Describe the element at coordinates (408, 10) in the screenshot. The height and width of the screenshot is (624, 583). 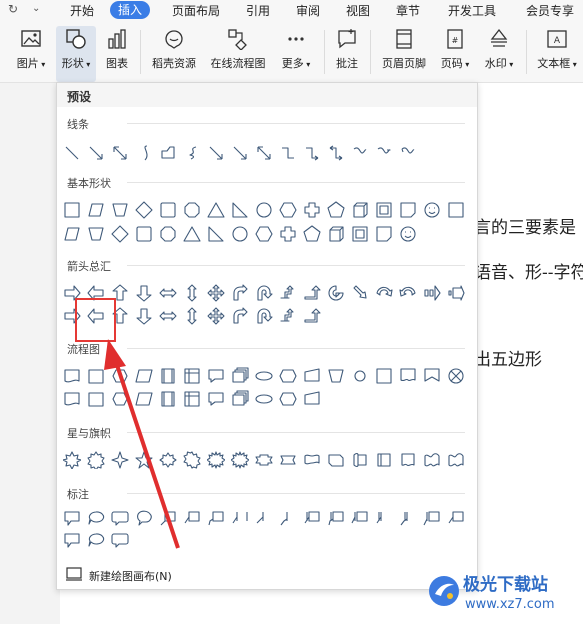
I see `tab-section: 章节` at that location.